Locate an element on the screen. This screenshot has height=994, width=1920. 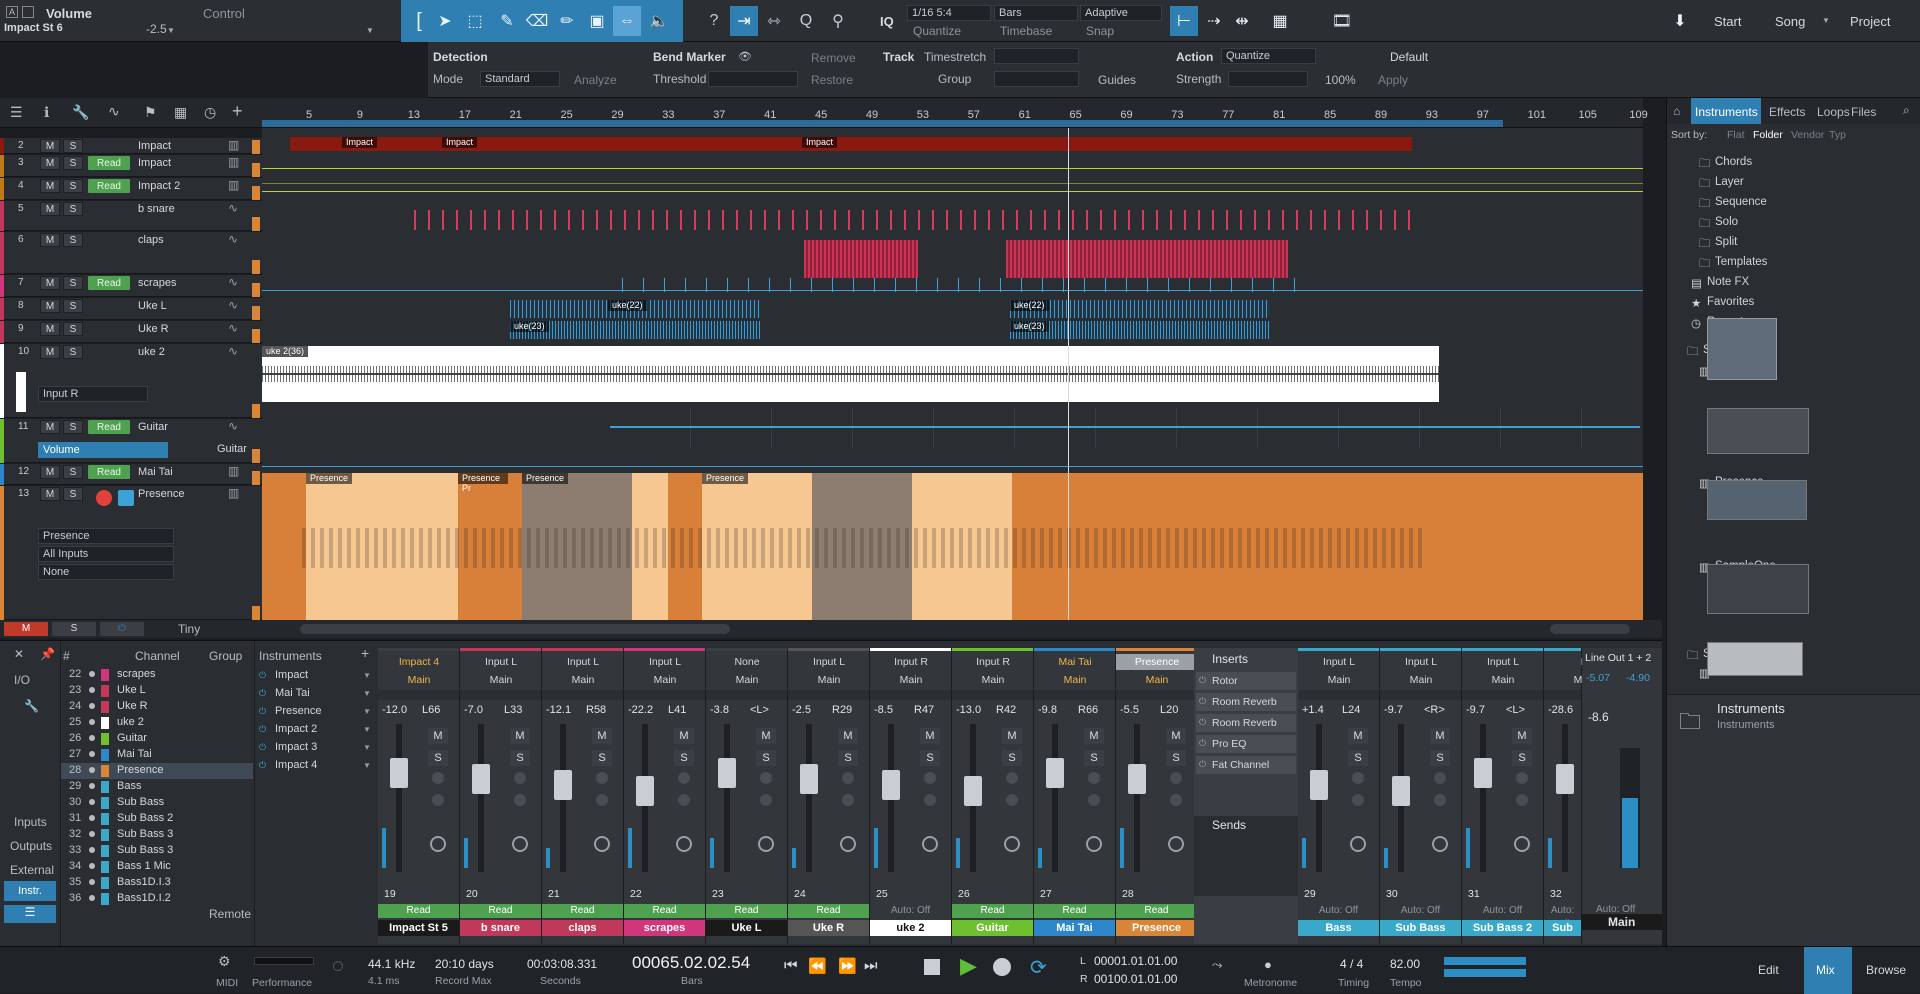
track-size-select: Tiny is located at coordinates (189, 629).